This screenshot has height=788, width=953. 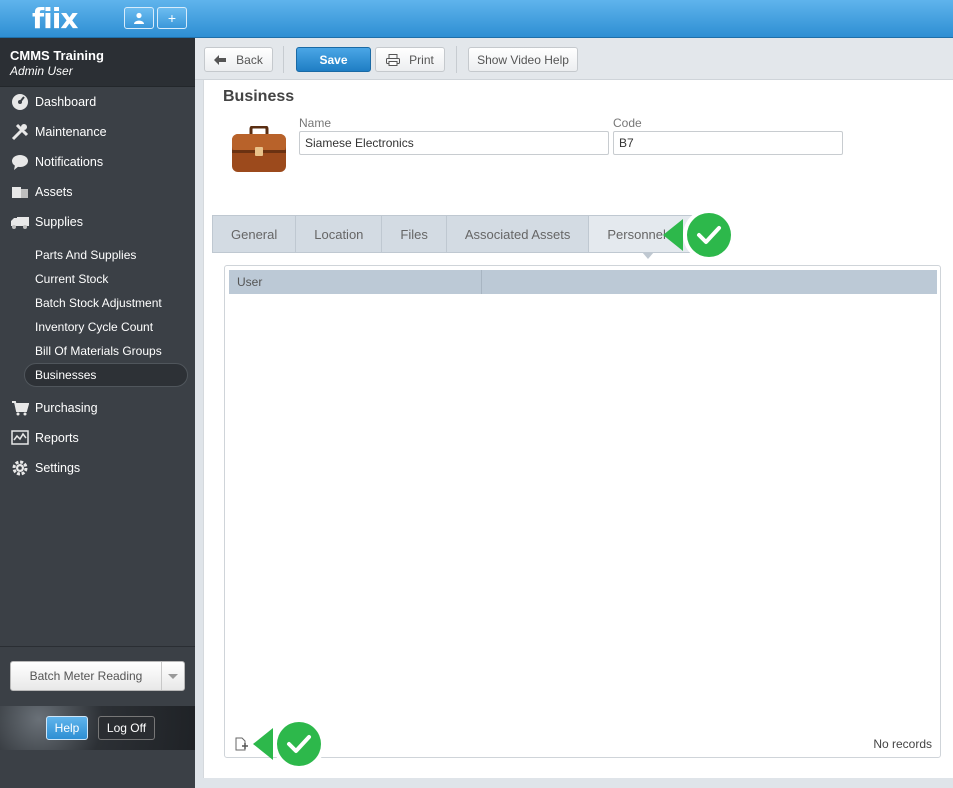 I want to click on user-profile-button, so click(x=139, y=18).